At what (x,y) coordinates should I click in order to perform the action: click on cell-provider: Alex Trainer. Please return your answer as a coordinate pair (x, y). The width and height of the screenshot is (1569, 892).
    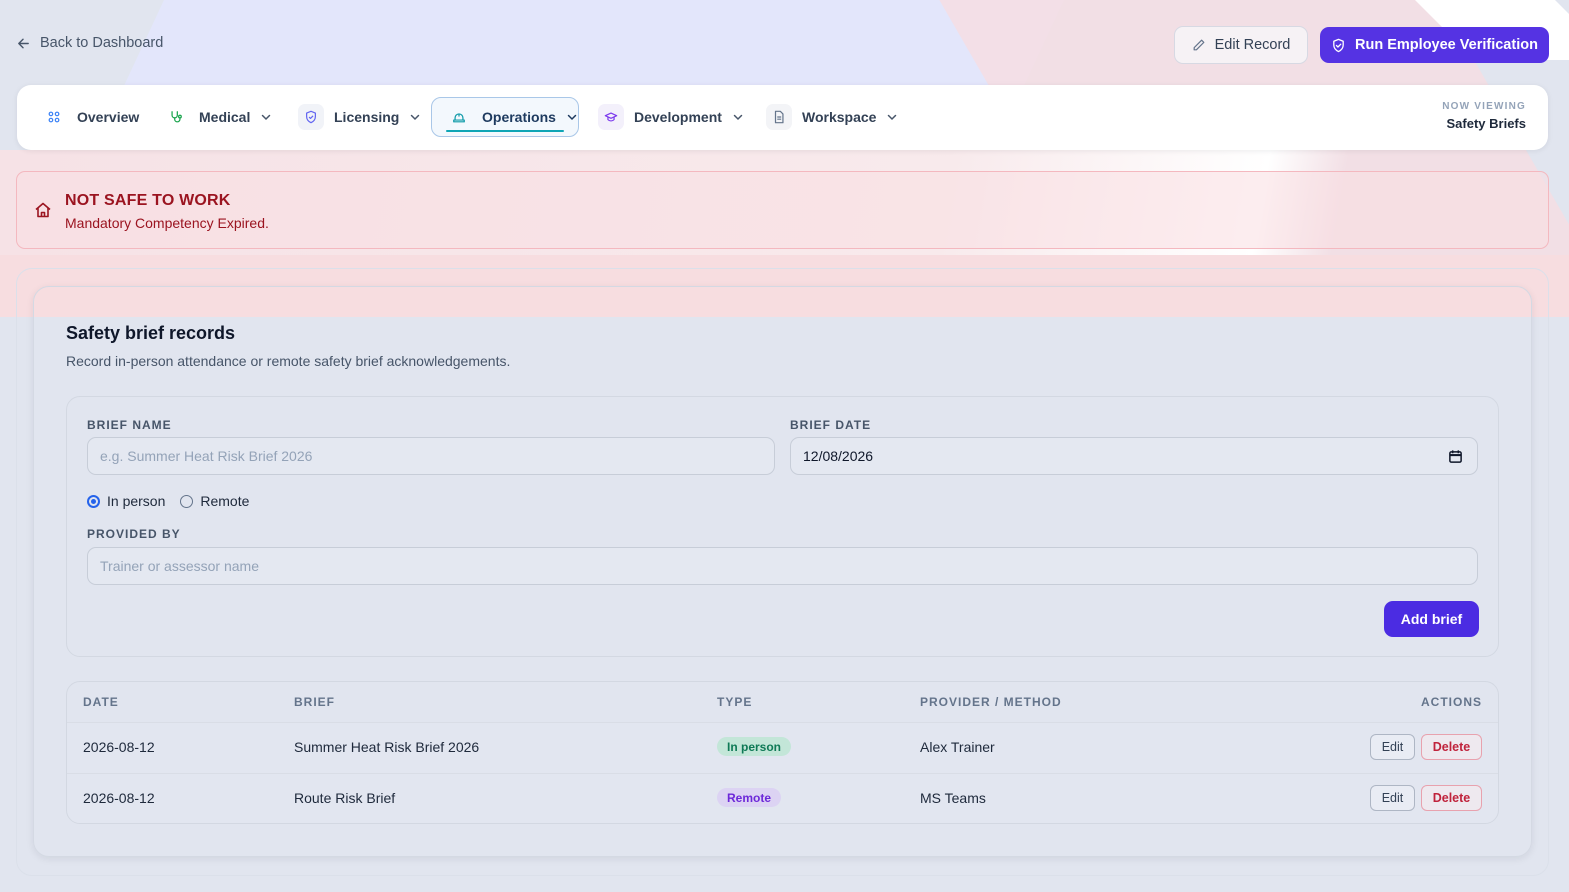
    Looking at the image, I should click on (957, 747).